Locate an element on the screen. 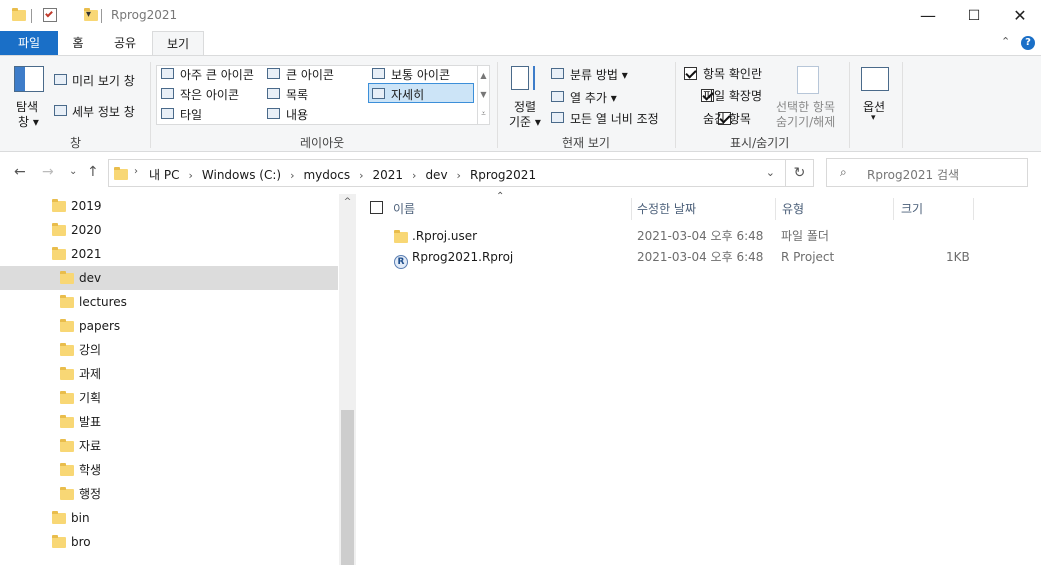 The image size is (1041, 565). properties-icon is located at coordinates (50, 15).